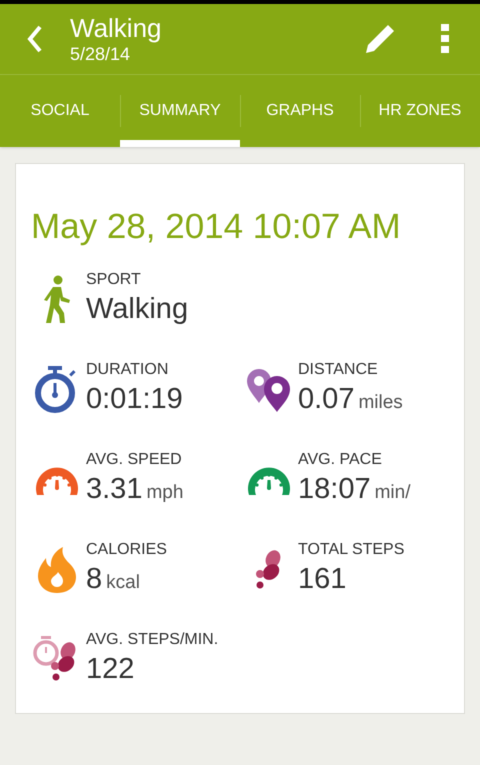 This screenshot has width=480, height=765. Describe the element at coordinates (35, 39) in the screenshot. I see `back-icon` at that location.